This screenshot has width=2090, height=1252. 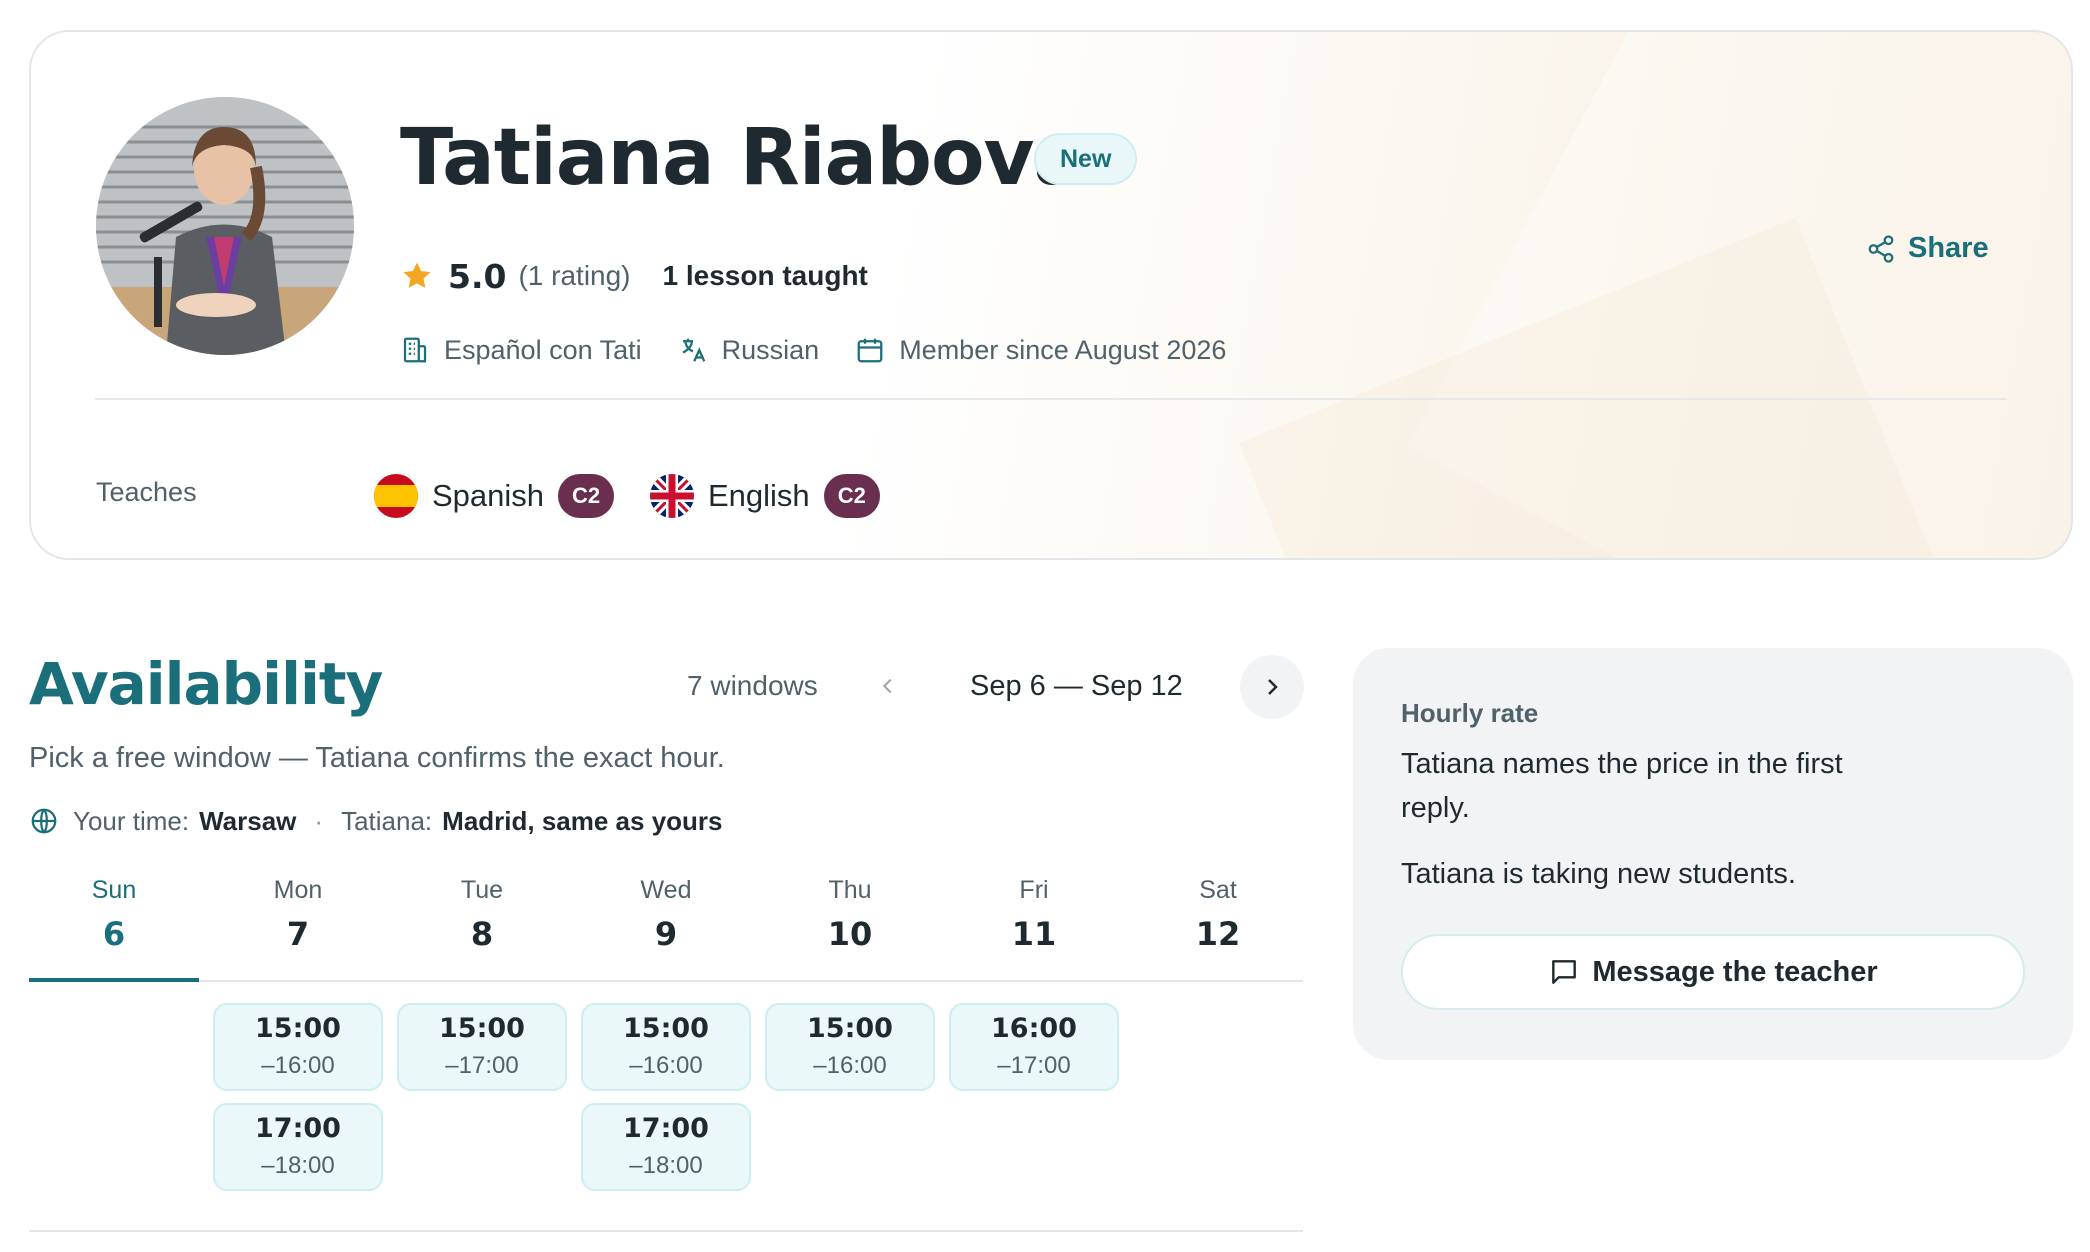 I want to click on message-teacher-button: Message the teacher, so click(x=1713, y=972).